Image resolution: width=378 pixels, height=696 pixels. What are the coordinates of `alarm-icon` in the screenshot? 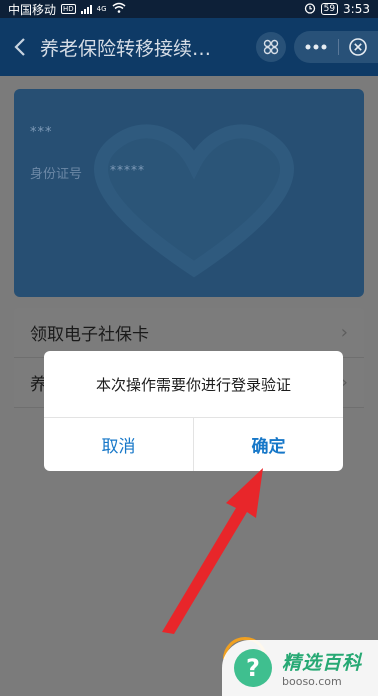 It's located at (310, 9).